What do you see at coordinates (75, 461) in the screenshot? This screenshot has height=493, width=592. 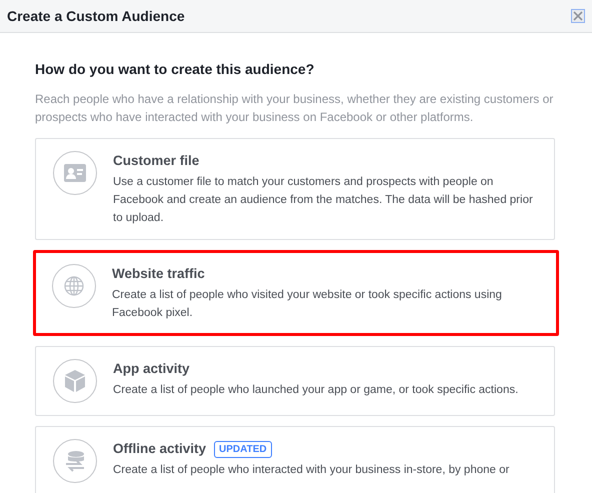 I see `database-sync-icon` at bounding box center [75, 461].